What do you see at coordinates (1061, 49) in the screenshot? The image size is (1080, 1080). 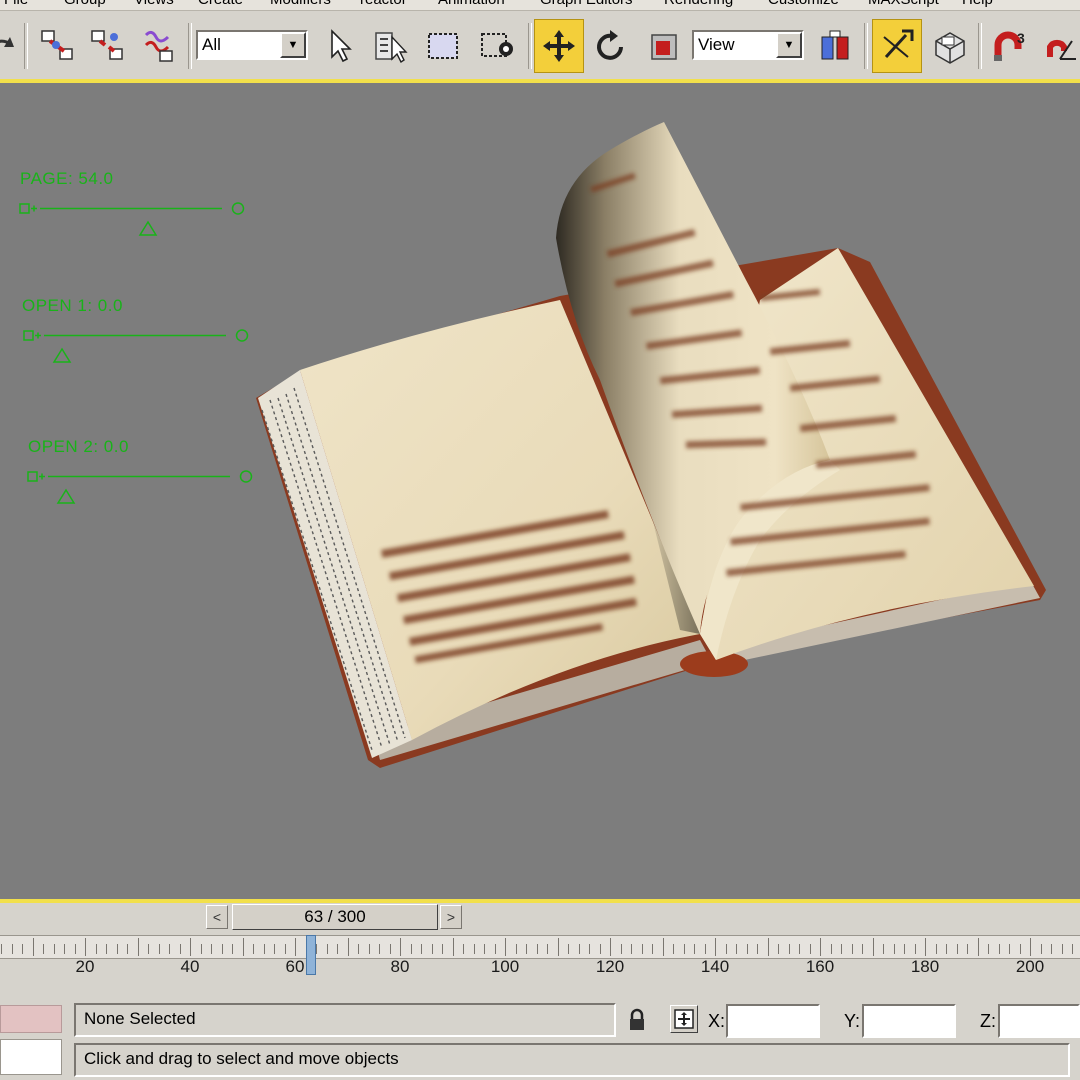 I see `angle-snap-icon` at bounding box center [1061, 49].